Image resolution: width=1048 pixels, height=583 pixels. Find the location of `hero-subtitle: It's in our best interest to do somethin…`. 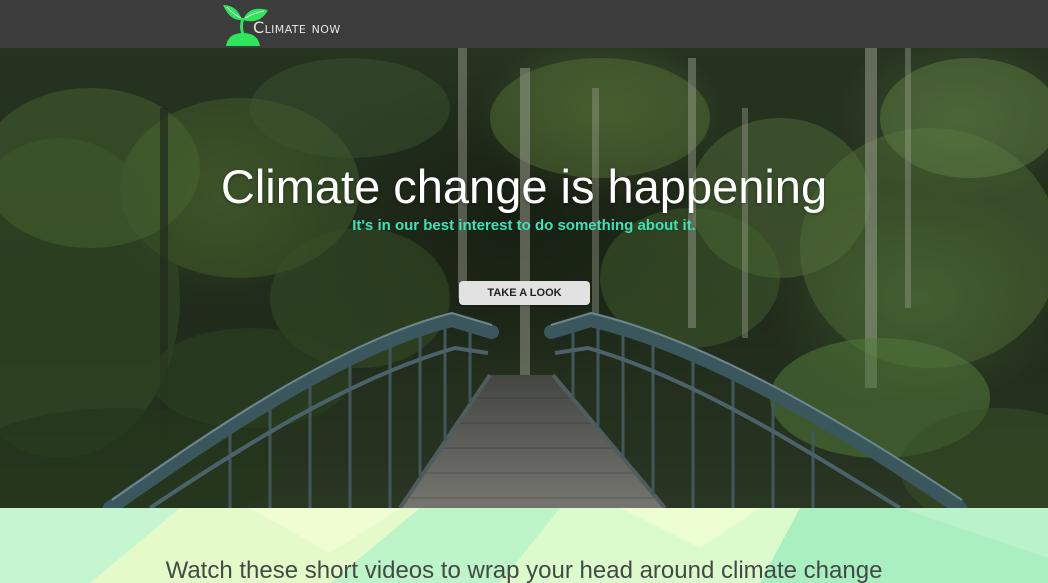

hero-subtitle: It's in our best interest to do somethin… is located at coordinates (524, 225).